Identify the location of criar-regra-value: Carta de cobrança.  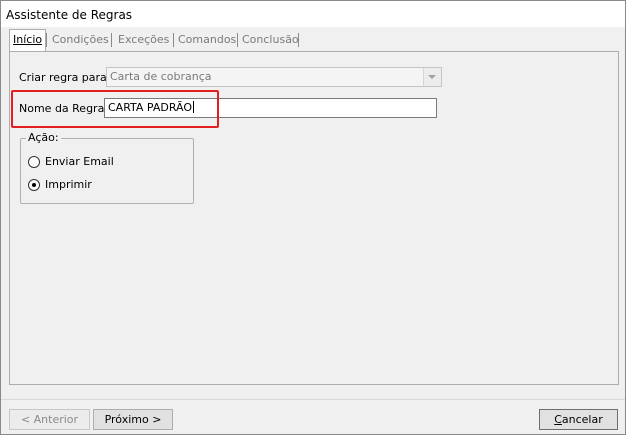
(161, 76).